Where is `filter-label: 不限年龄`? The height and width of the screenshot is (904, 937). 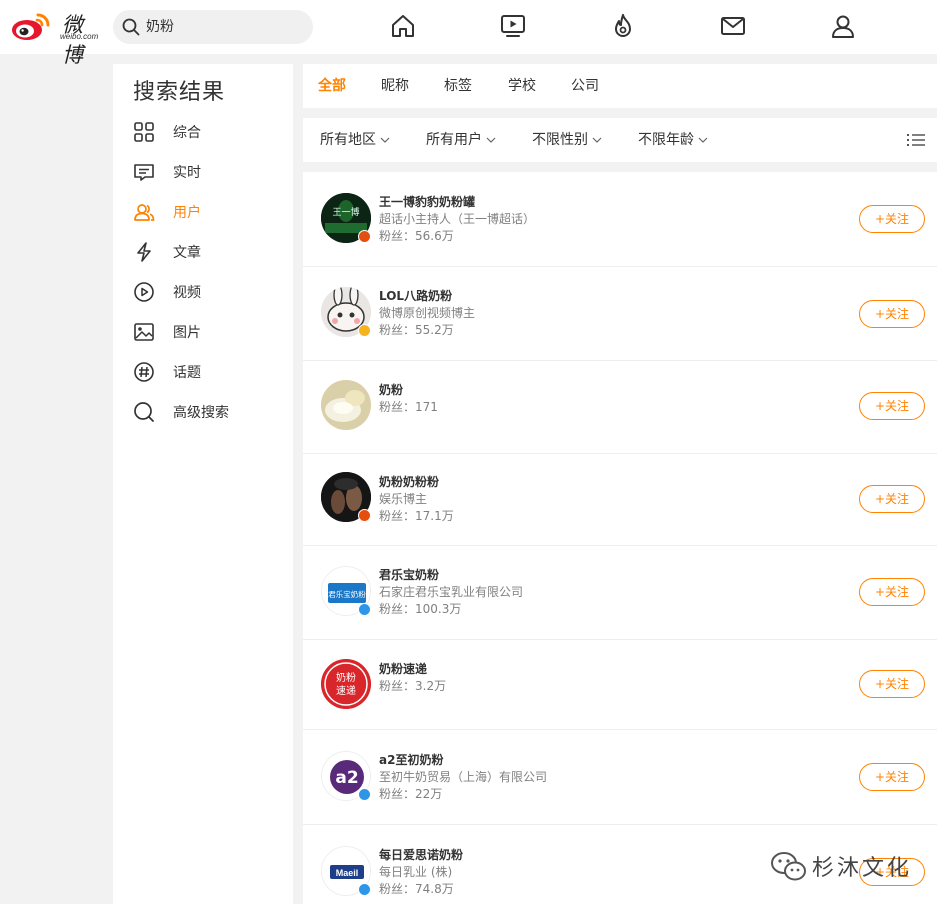 filter-label: 不限年龄 is located at coordinates (666, 140).